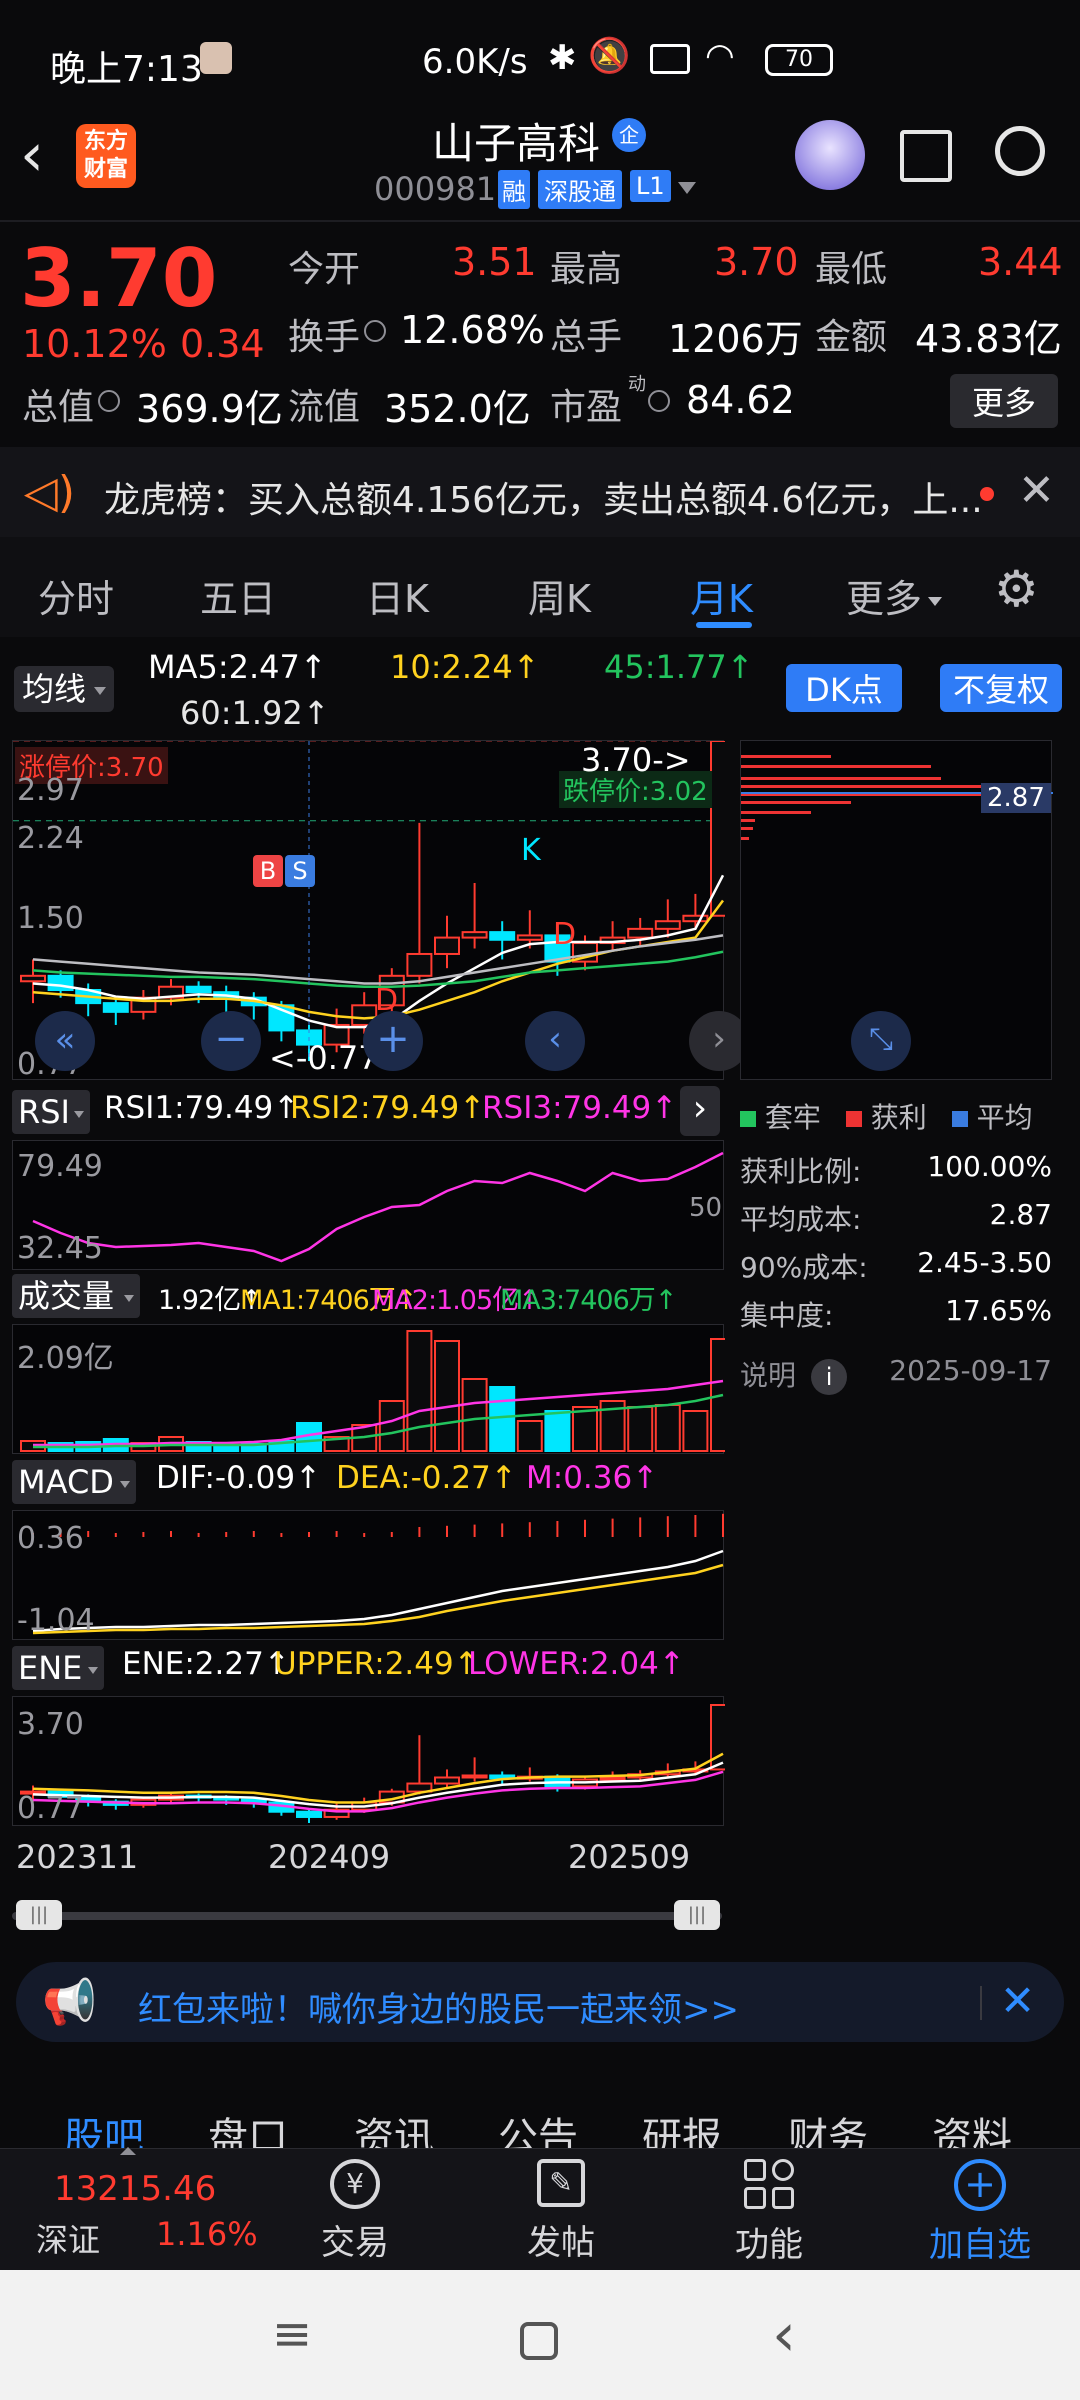 The image size is (1080, 2400). Describe the element at coordinates (735, 339) in the screenshot. I see `total-hands-value: 1206万` at that location.